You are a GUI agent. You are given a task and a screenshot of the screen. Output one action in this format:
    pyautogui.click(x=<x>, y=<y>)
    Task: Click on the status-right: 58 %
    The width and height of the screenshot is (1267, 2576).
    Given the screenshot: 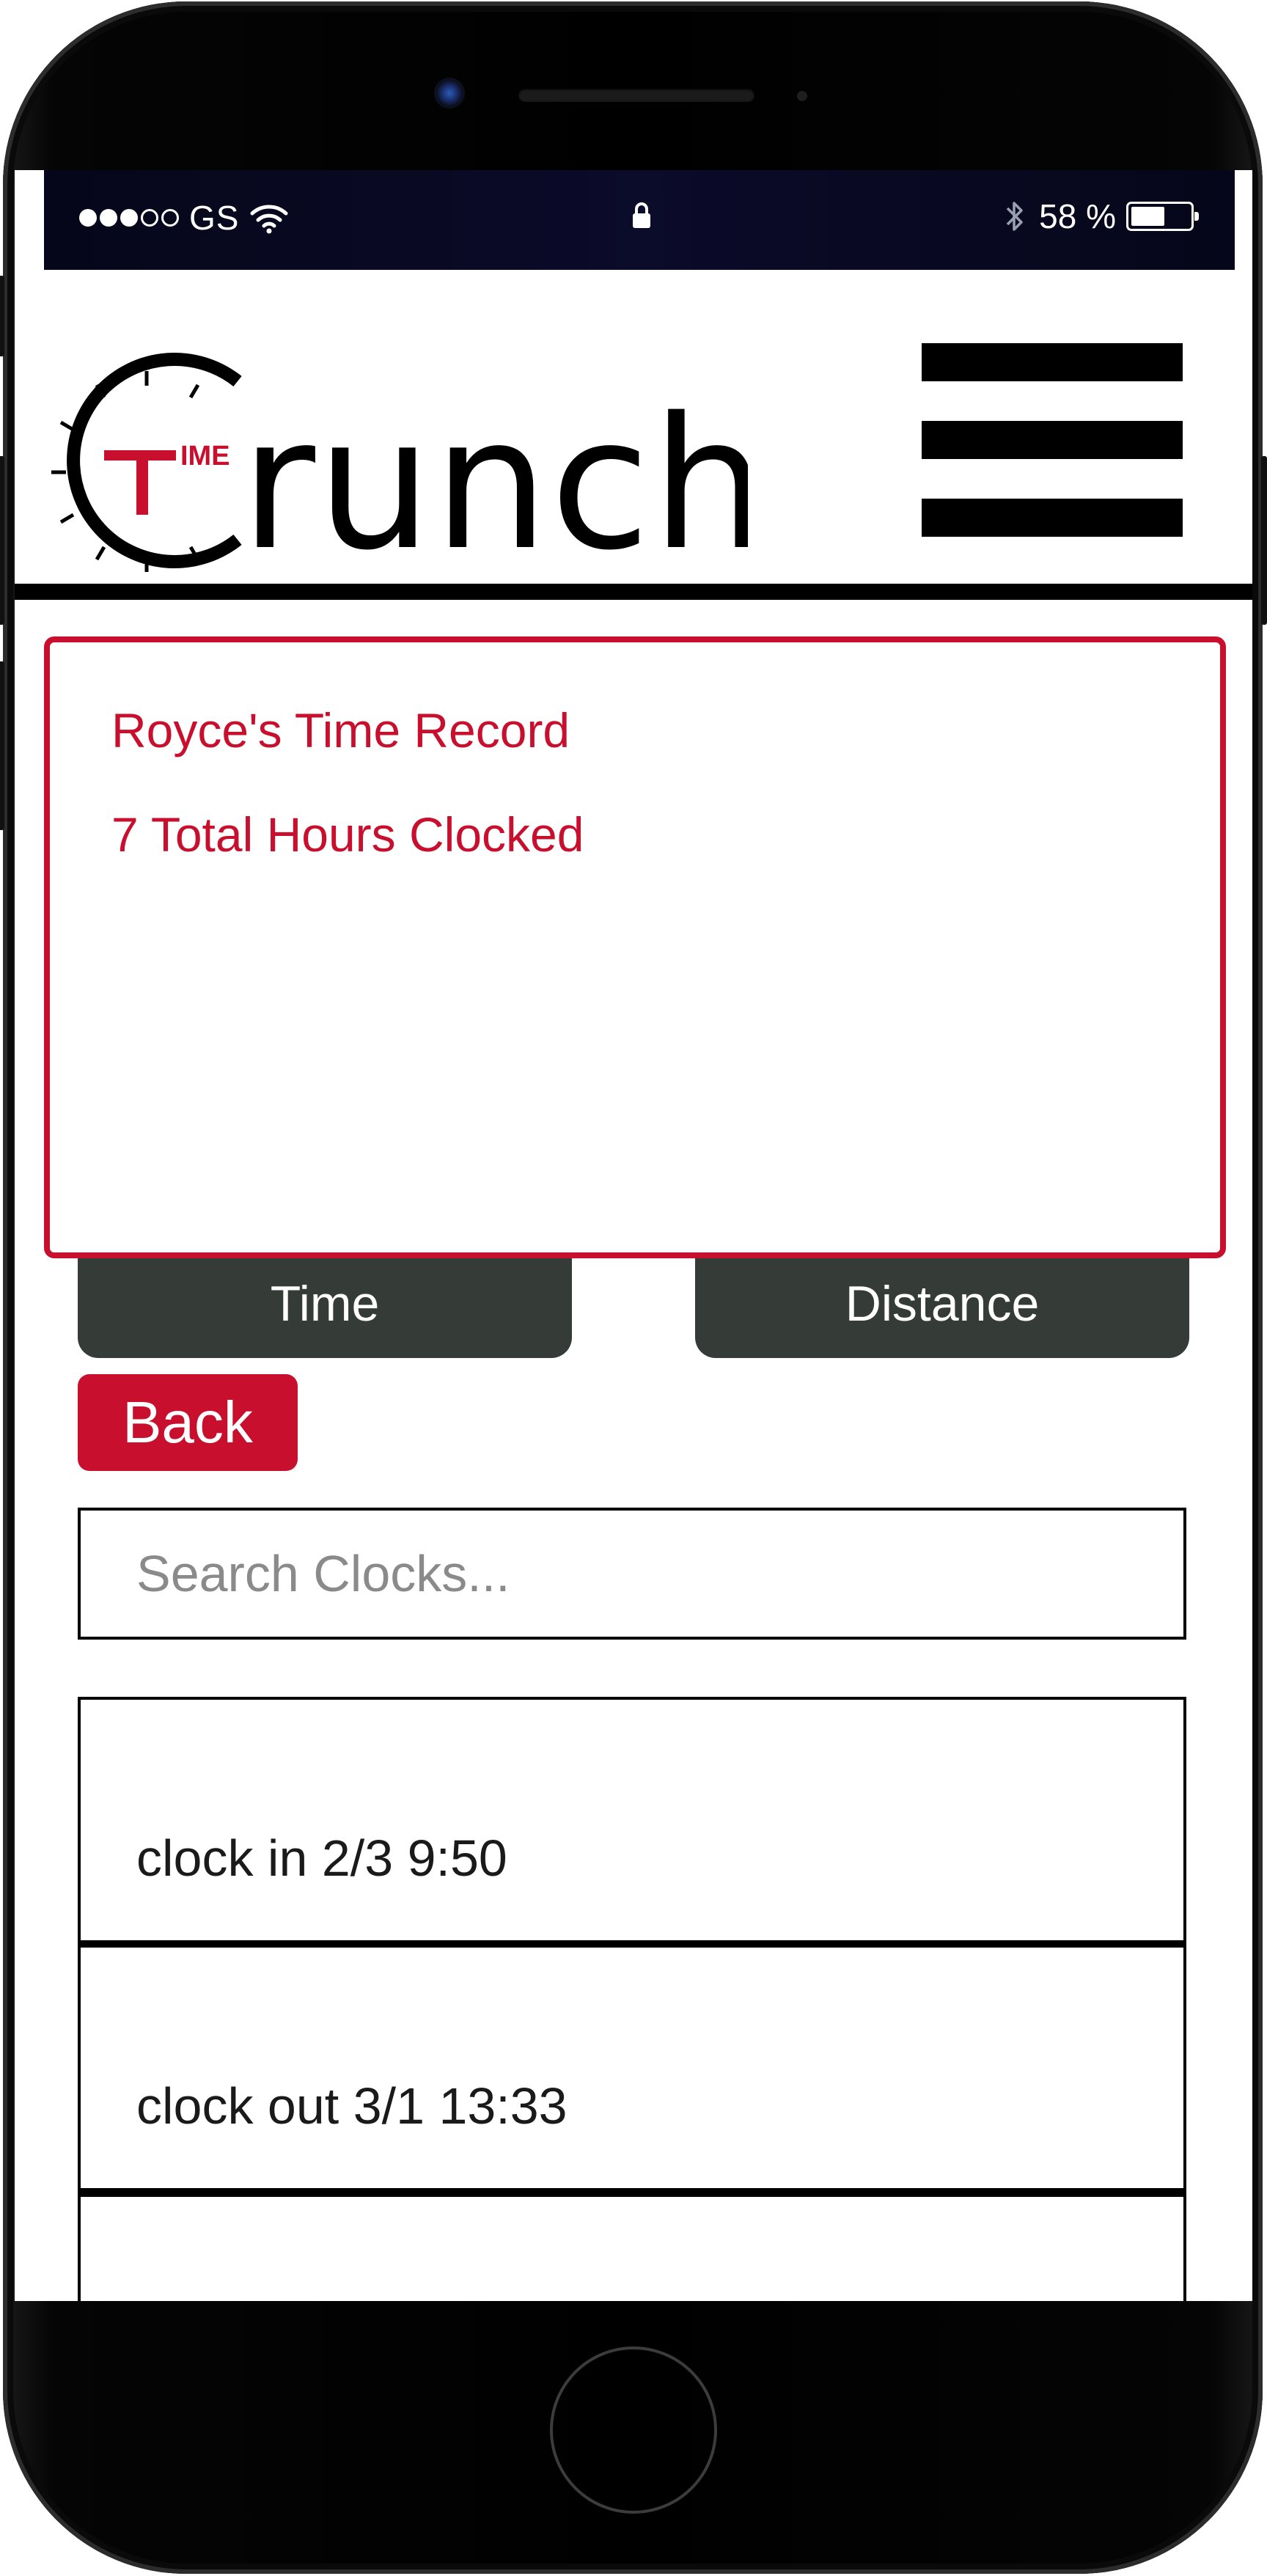 What is the action you would take?
    pyautogui.click(x=1101, y=217)
    